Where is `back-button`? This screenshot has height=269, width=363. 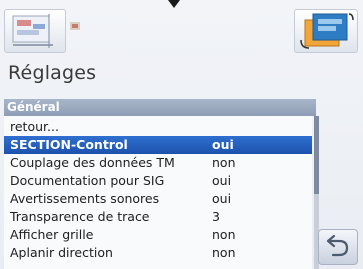
back-button is located at coordinates (338, 247).